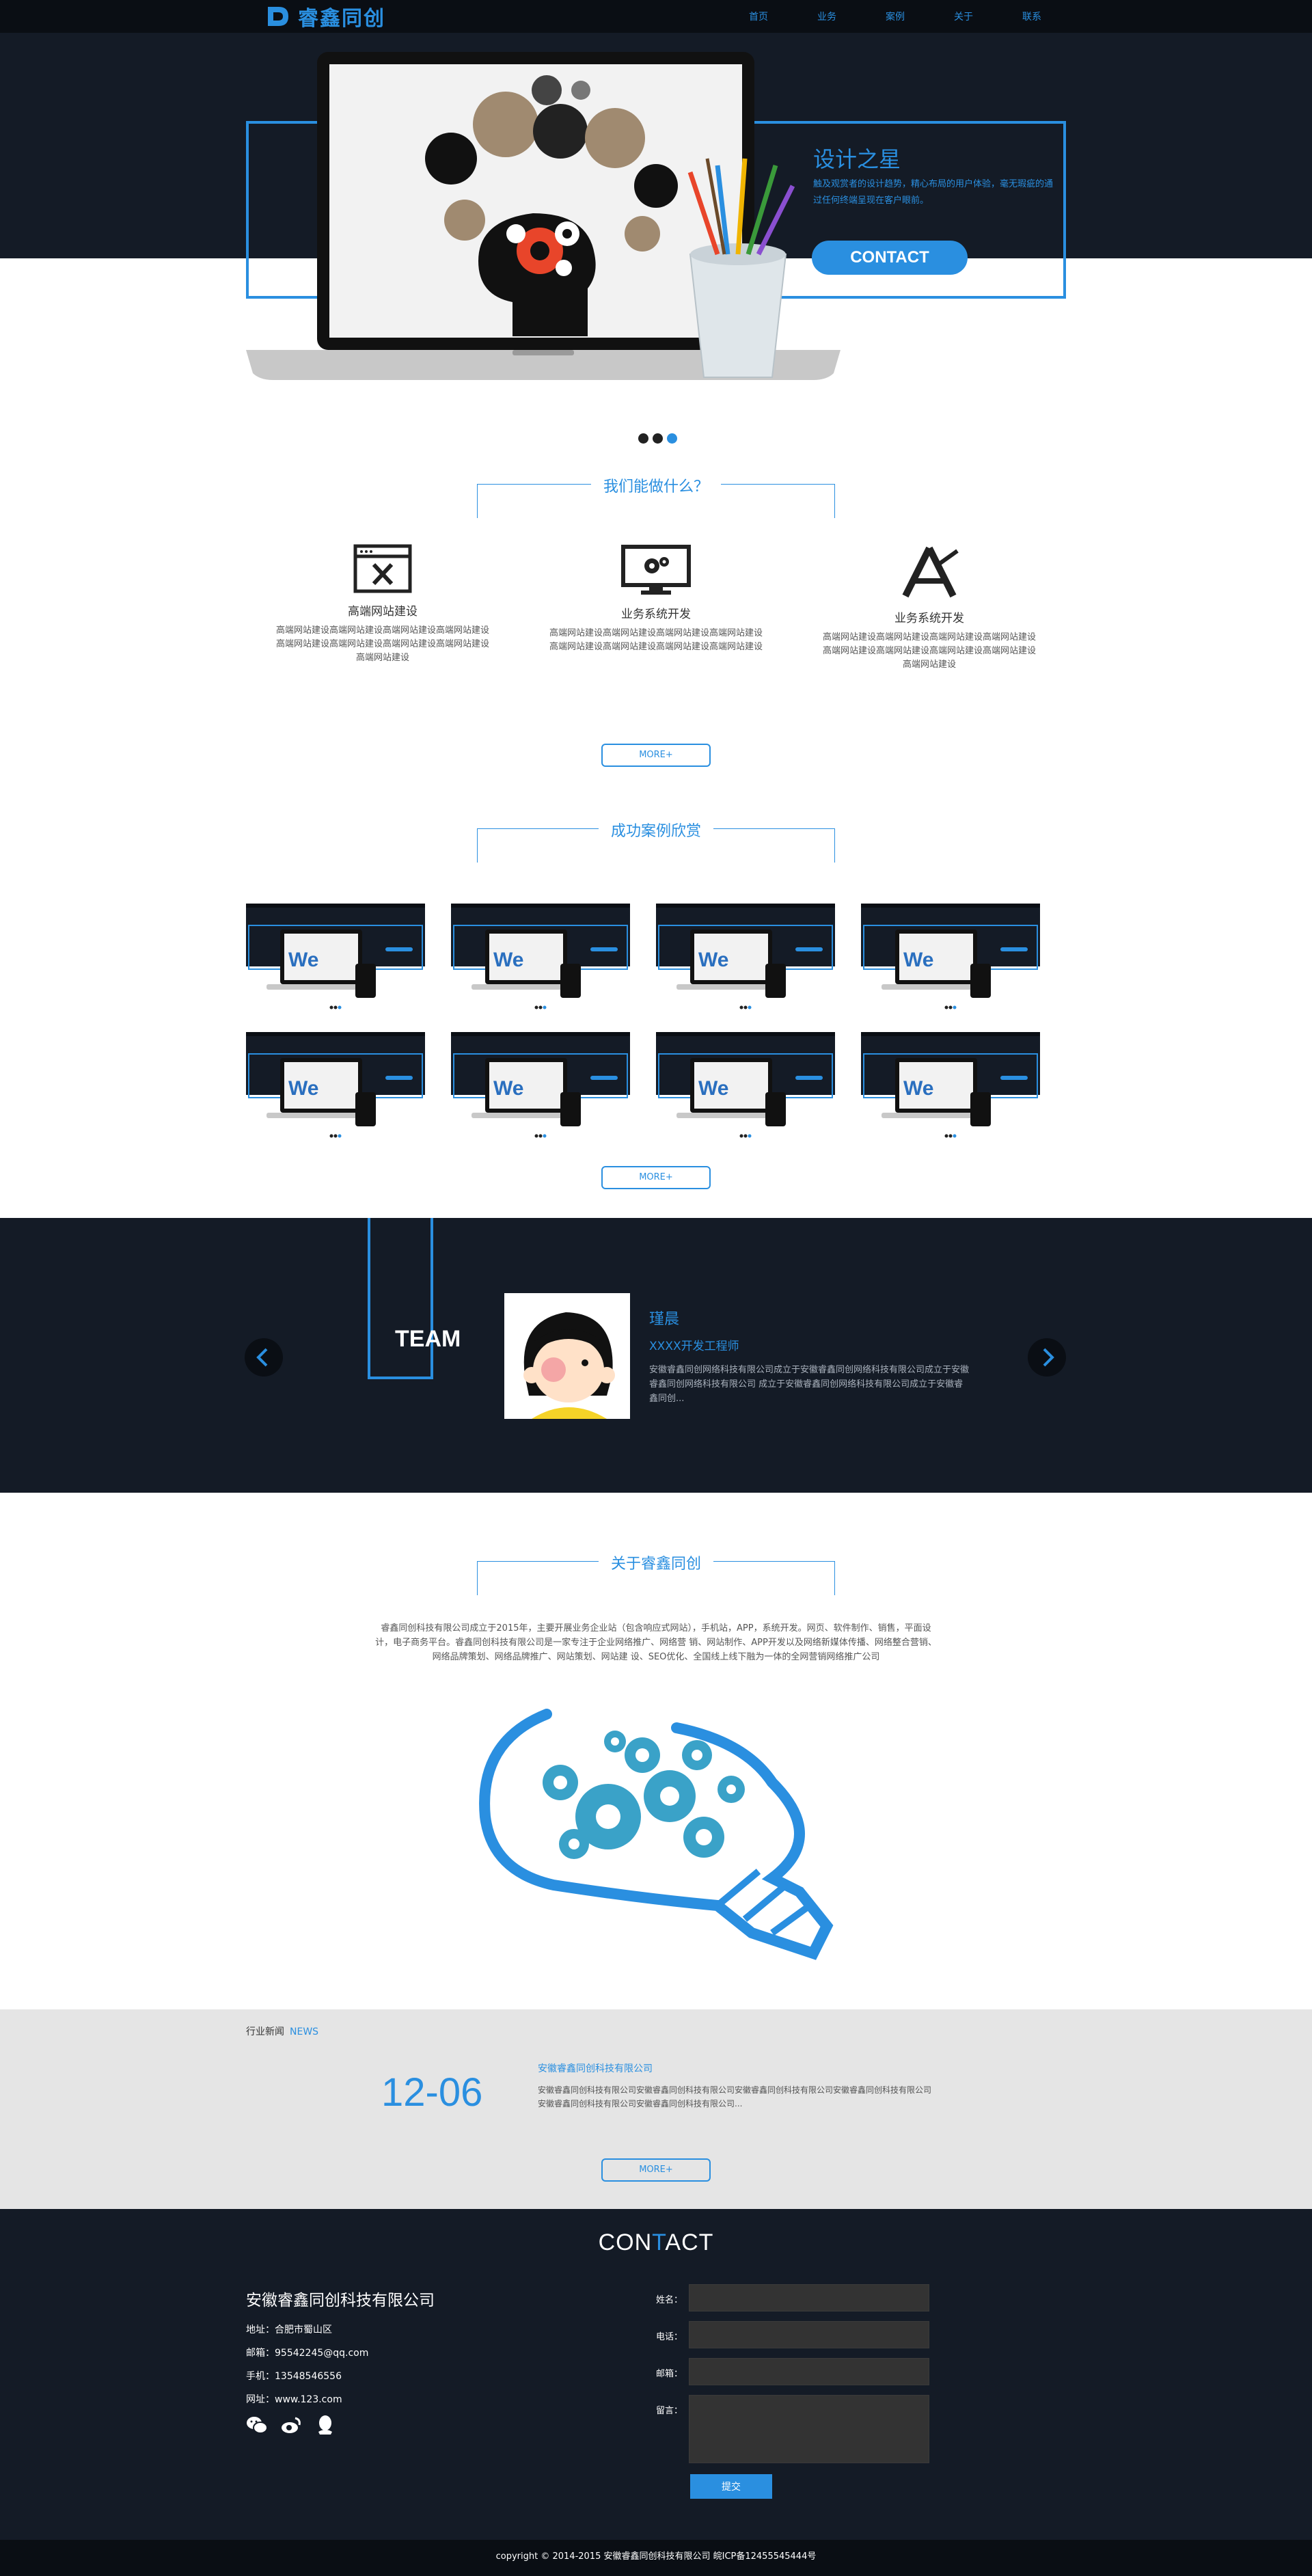 The height and width of the screenshot is (2576, 1312). I want to click on nav-item-business: 业务, so click(827, 17).